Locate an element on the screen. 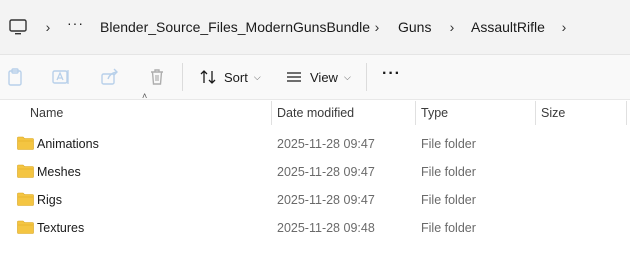 Image resolution: width=630 pixels, height=267 pixels. date-modified: 2025-11-28 09:48 is located at coordinates (326, 228).